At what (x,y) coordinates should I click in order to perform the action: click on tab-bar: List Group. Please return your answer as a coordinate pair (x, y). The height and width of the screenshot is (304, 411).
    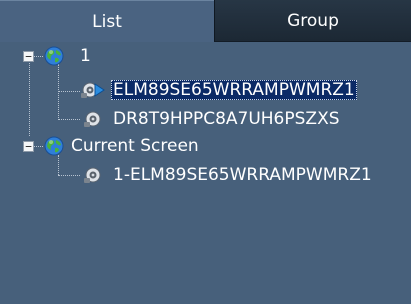
    Looking at the image, I should click on (205, 21).